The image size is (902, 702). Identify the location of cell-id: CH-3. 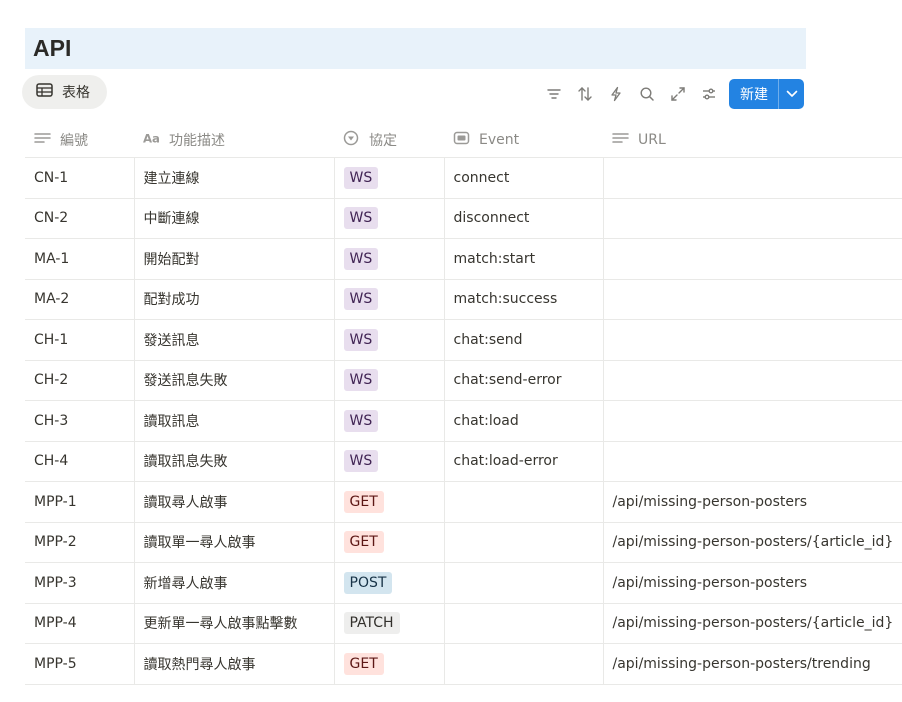
(79, 421).